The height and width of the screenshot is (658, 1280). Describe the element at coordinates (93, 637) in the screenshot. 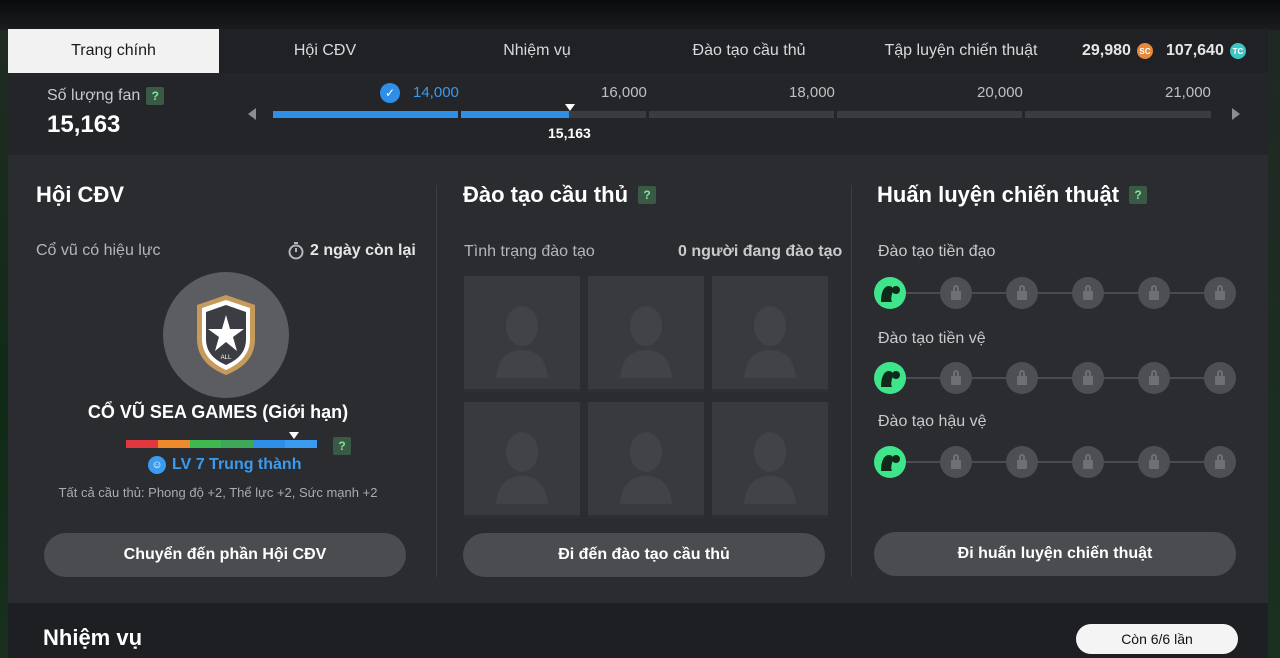

I see `missions-title: Nhiệm vụ` at that location.